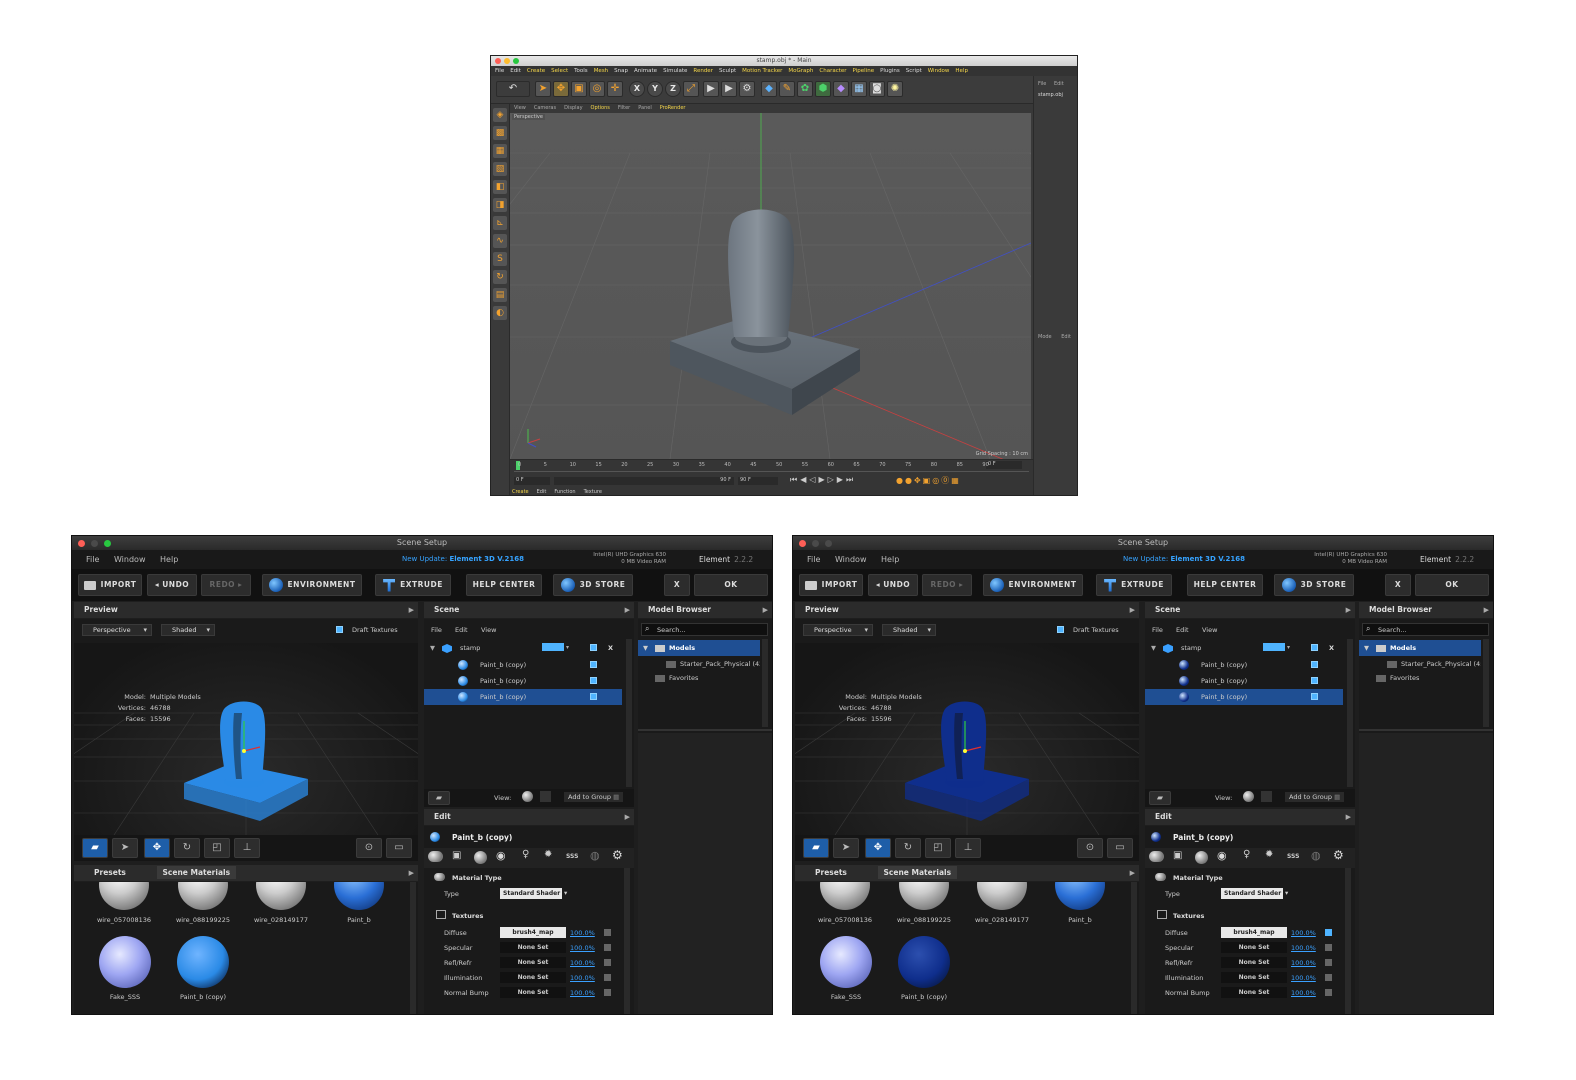  Describe the element at coordinates (645, 71) in the screenshot. I see `menu-animate: Animate` at that location.